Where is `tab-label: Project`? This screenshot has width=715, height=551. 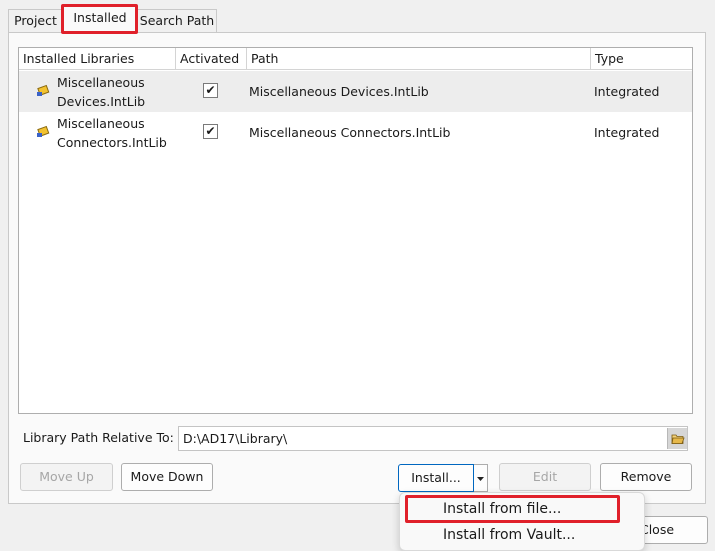
tab-label: Project is located at coordinates (35, 20).